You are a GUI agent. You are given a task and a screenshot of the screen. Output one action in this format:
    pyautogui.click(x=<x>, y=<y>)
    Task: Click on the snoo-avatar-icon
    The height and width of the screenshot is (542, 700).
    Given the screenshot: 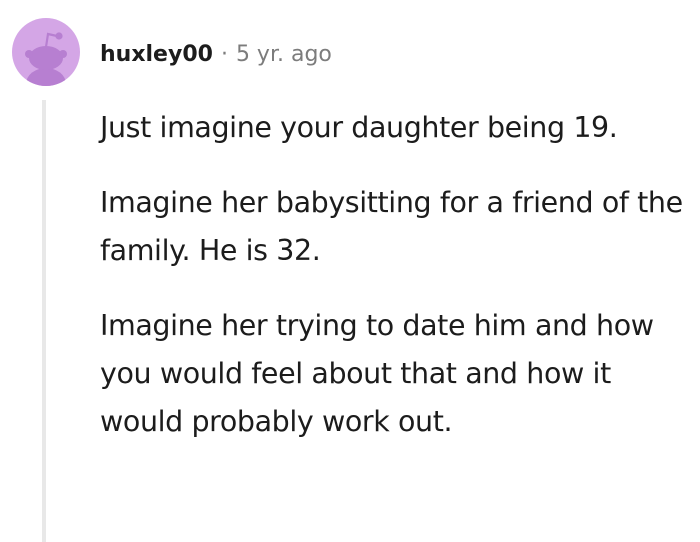 What is the action you would take?
    pyautogui.click(x=46, y=52)
    